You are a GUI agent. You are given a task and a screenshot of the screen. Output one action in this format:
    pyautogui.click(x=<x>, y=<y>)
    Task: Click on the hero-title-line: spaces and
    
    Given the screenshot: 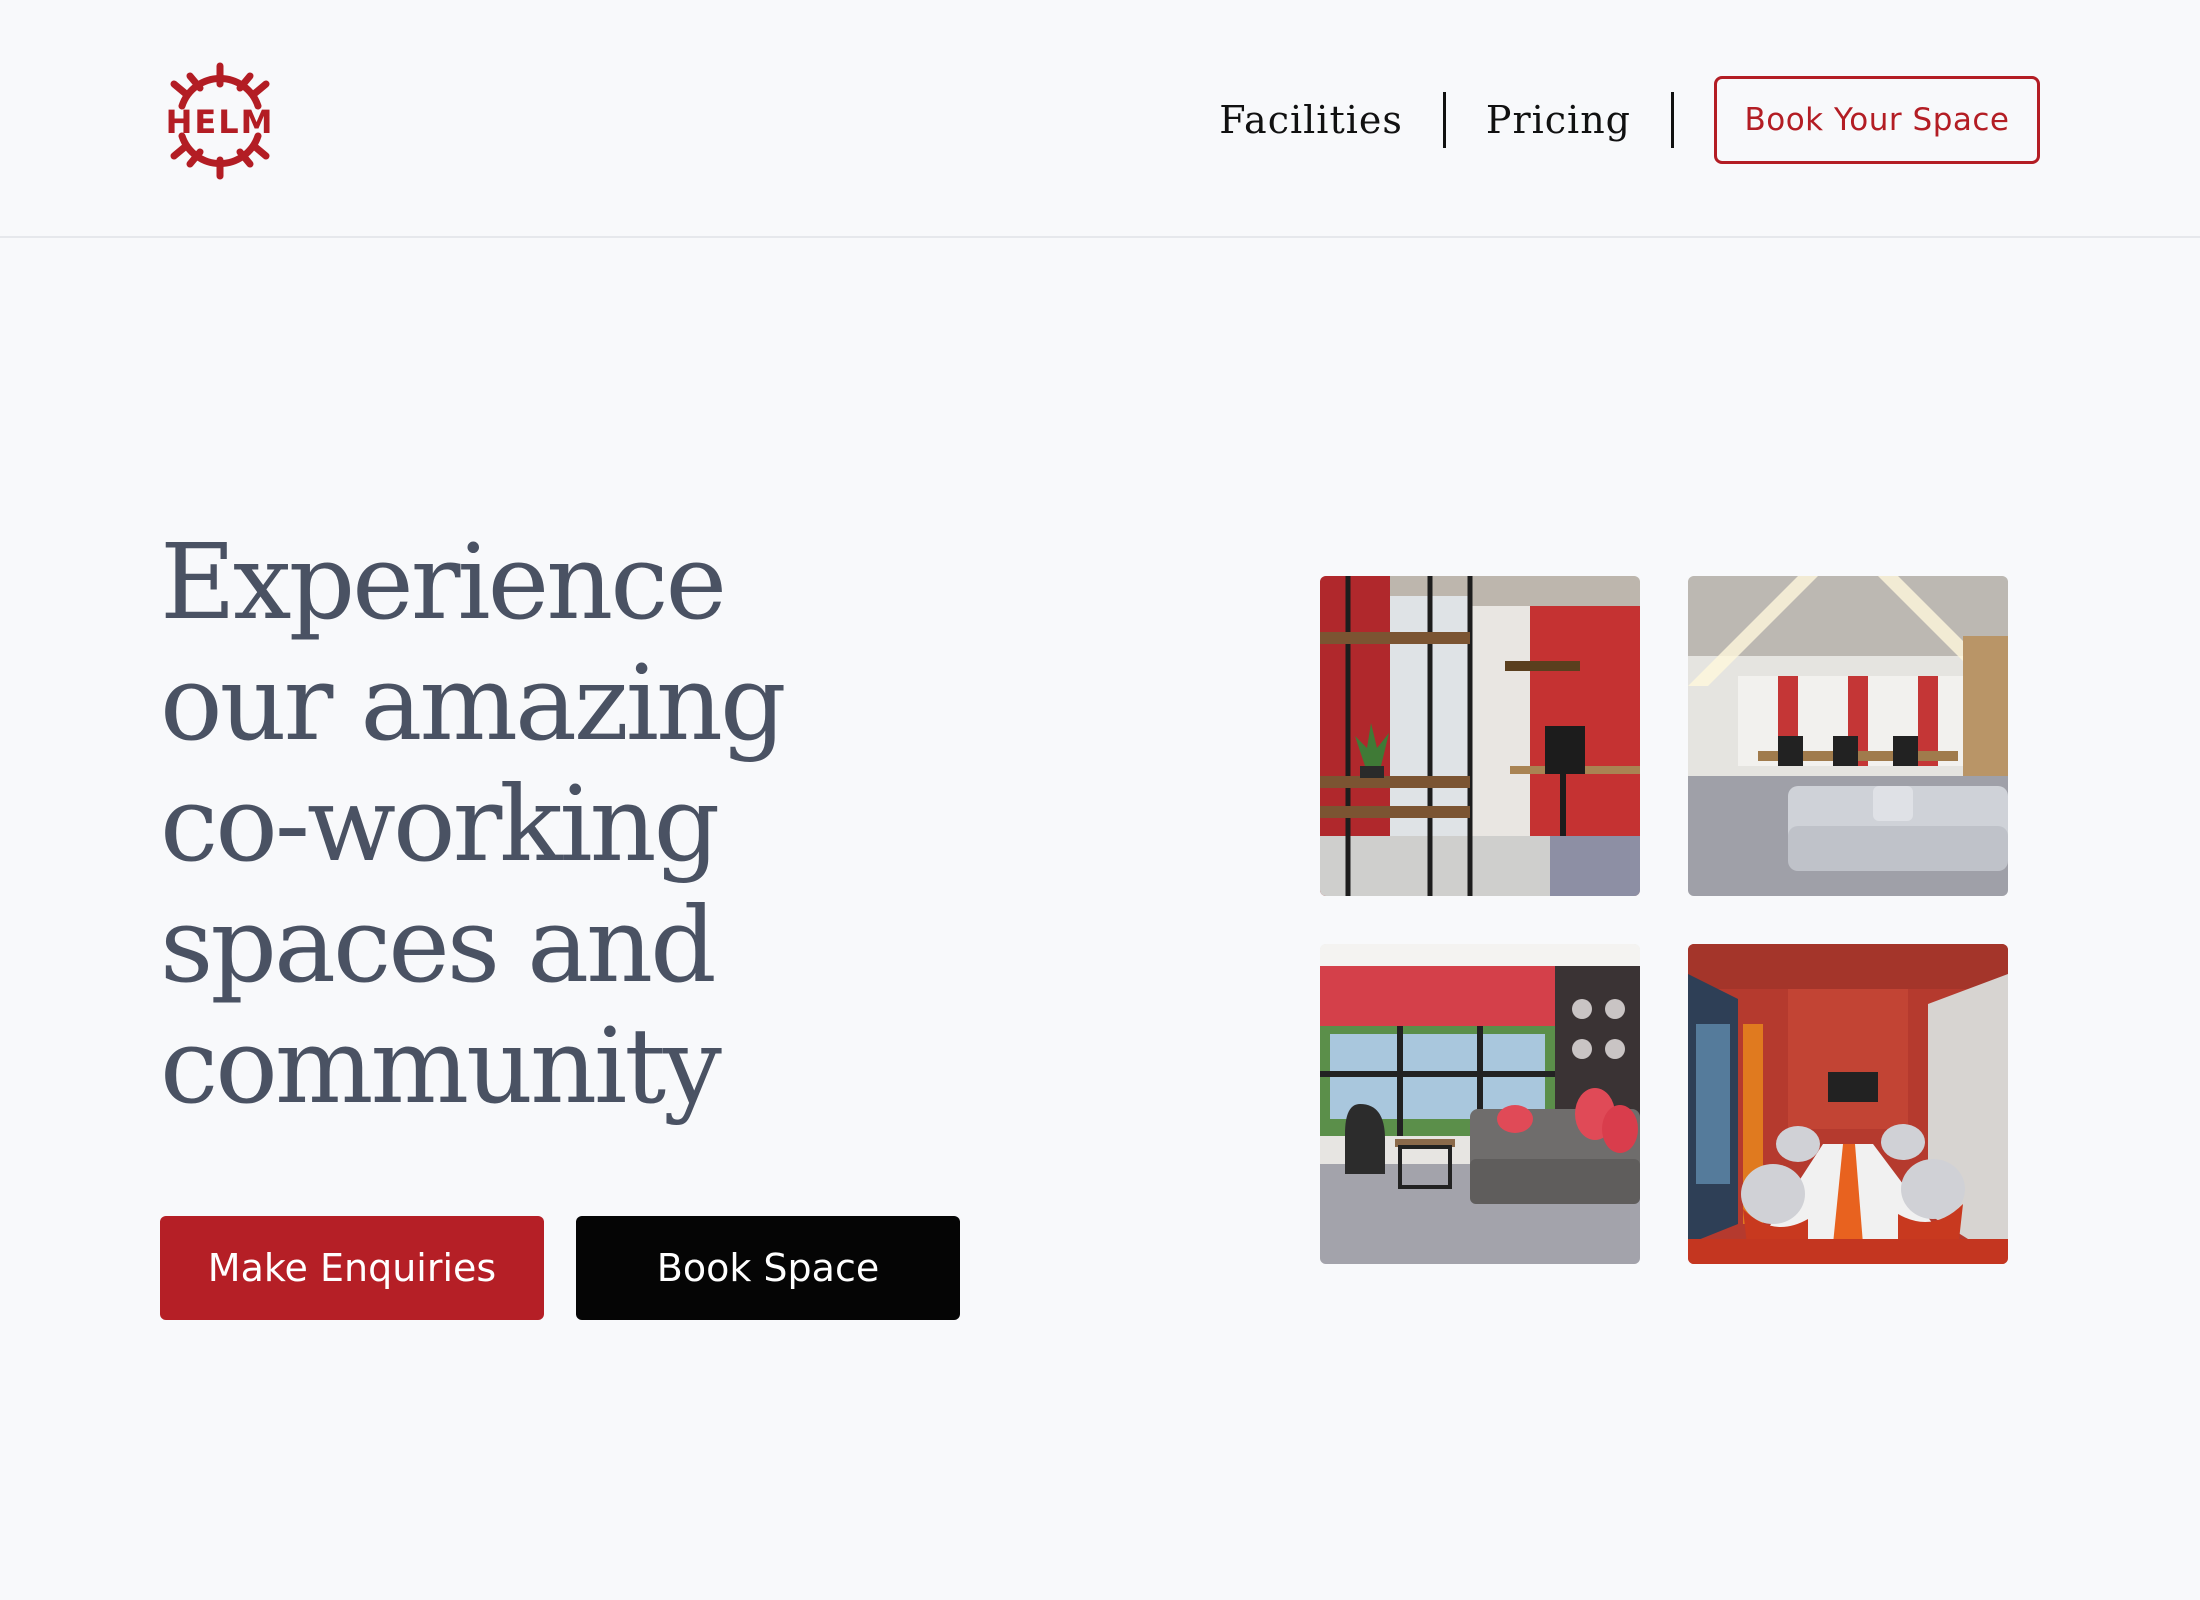 What is the action you would take?
    pyautogui.click(x=438, y=945)
    